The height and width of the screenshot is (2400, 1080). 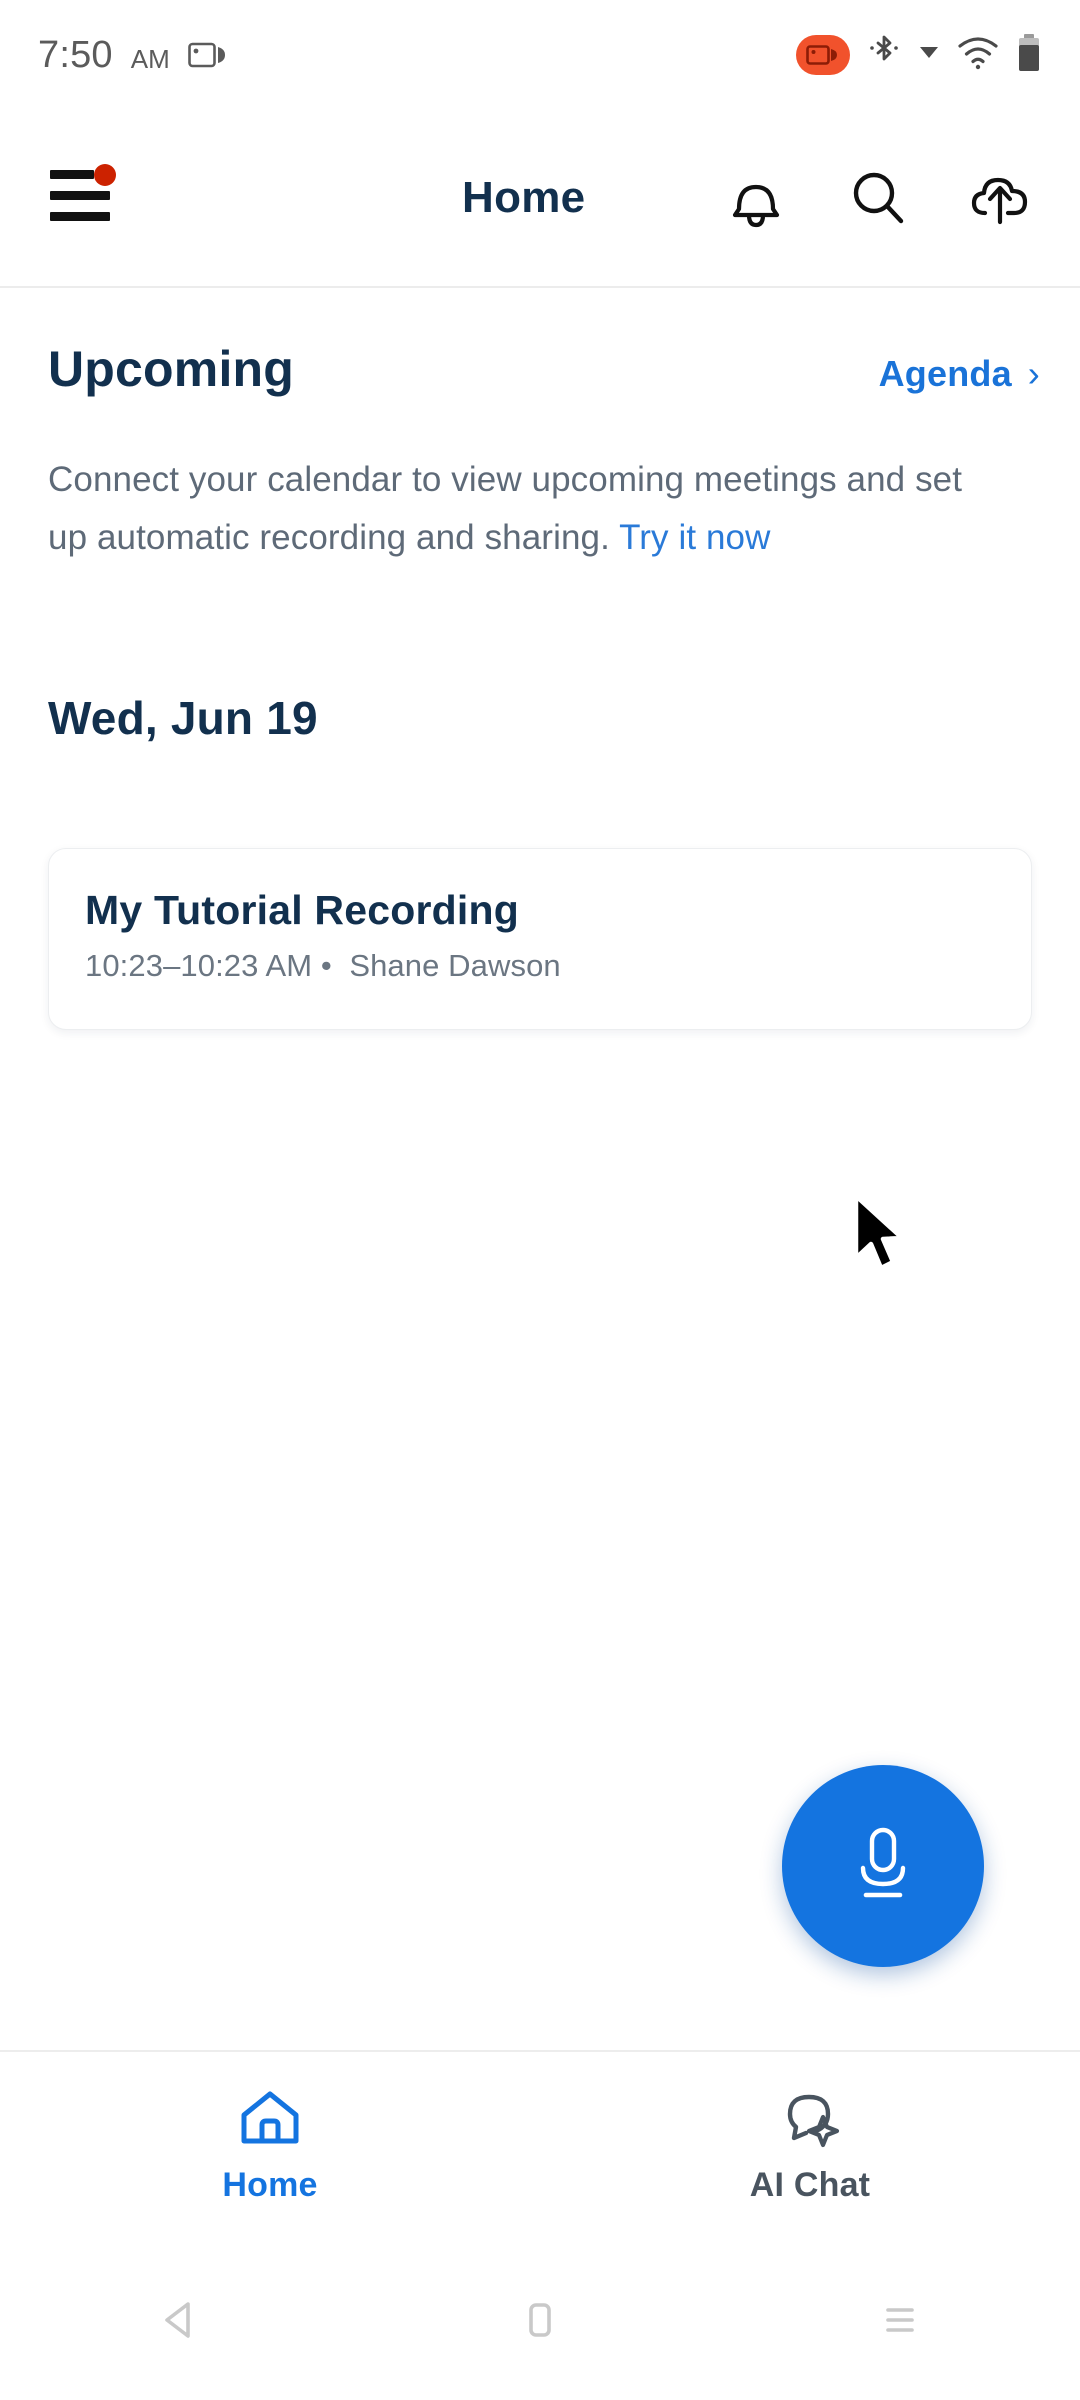 I want to click on bottom-nav-item-home: Home, so click(x=270, y=2146).